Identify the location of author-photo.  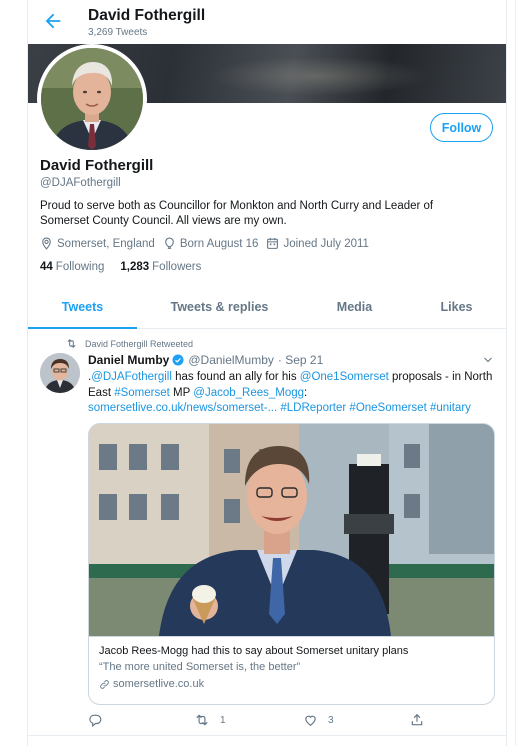
(60, 373).